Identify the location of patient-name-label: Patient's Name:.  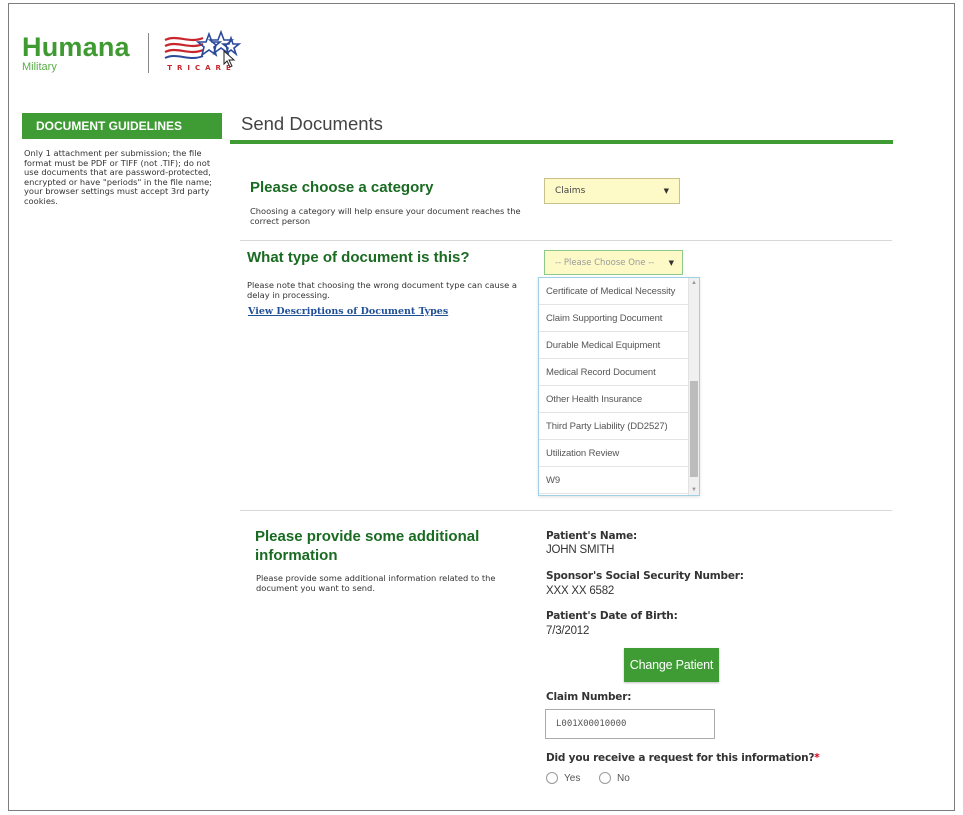
(591, 536).